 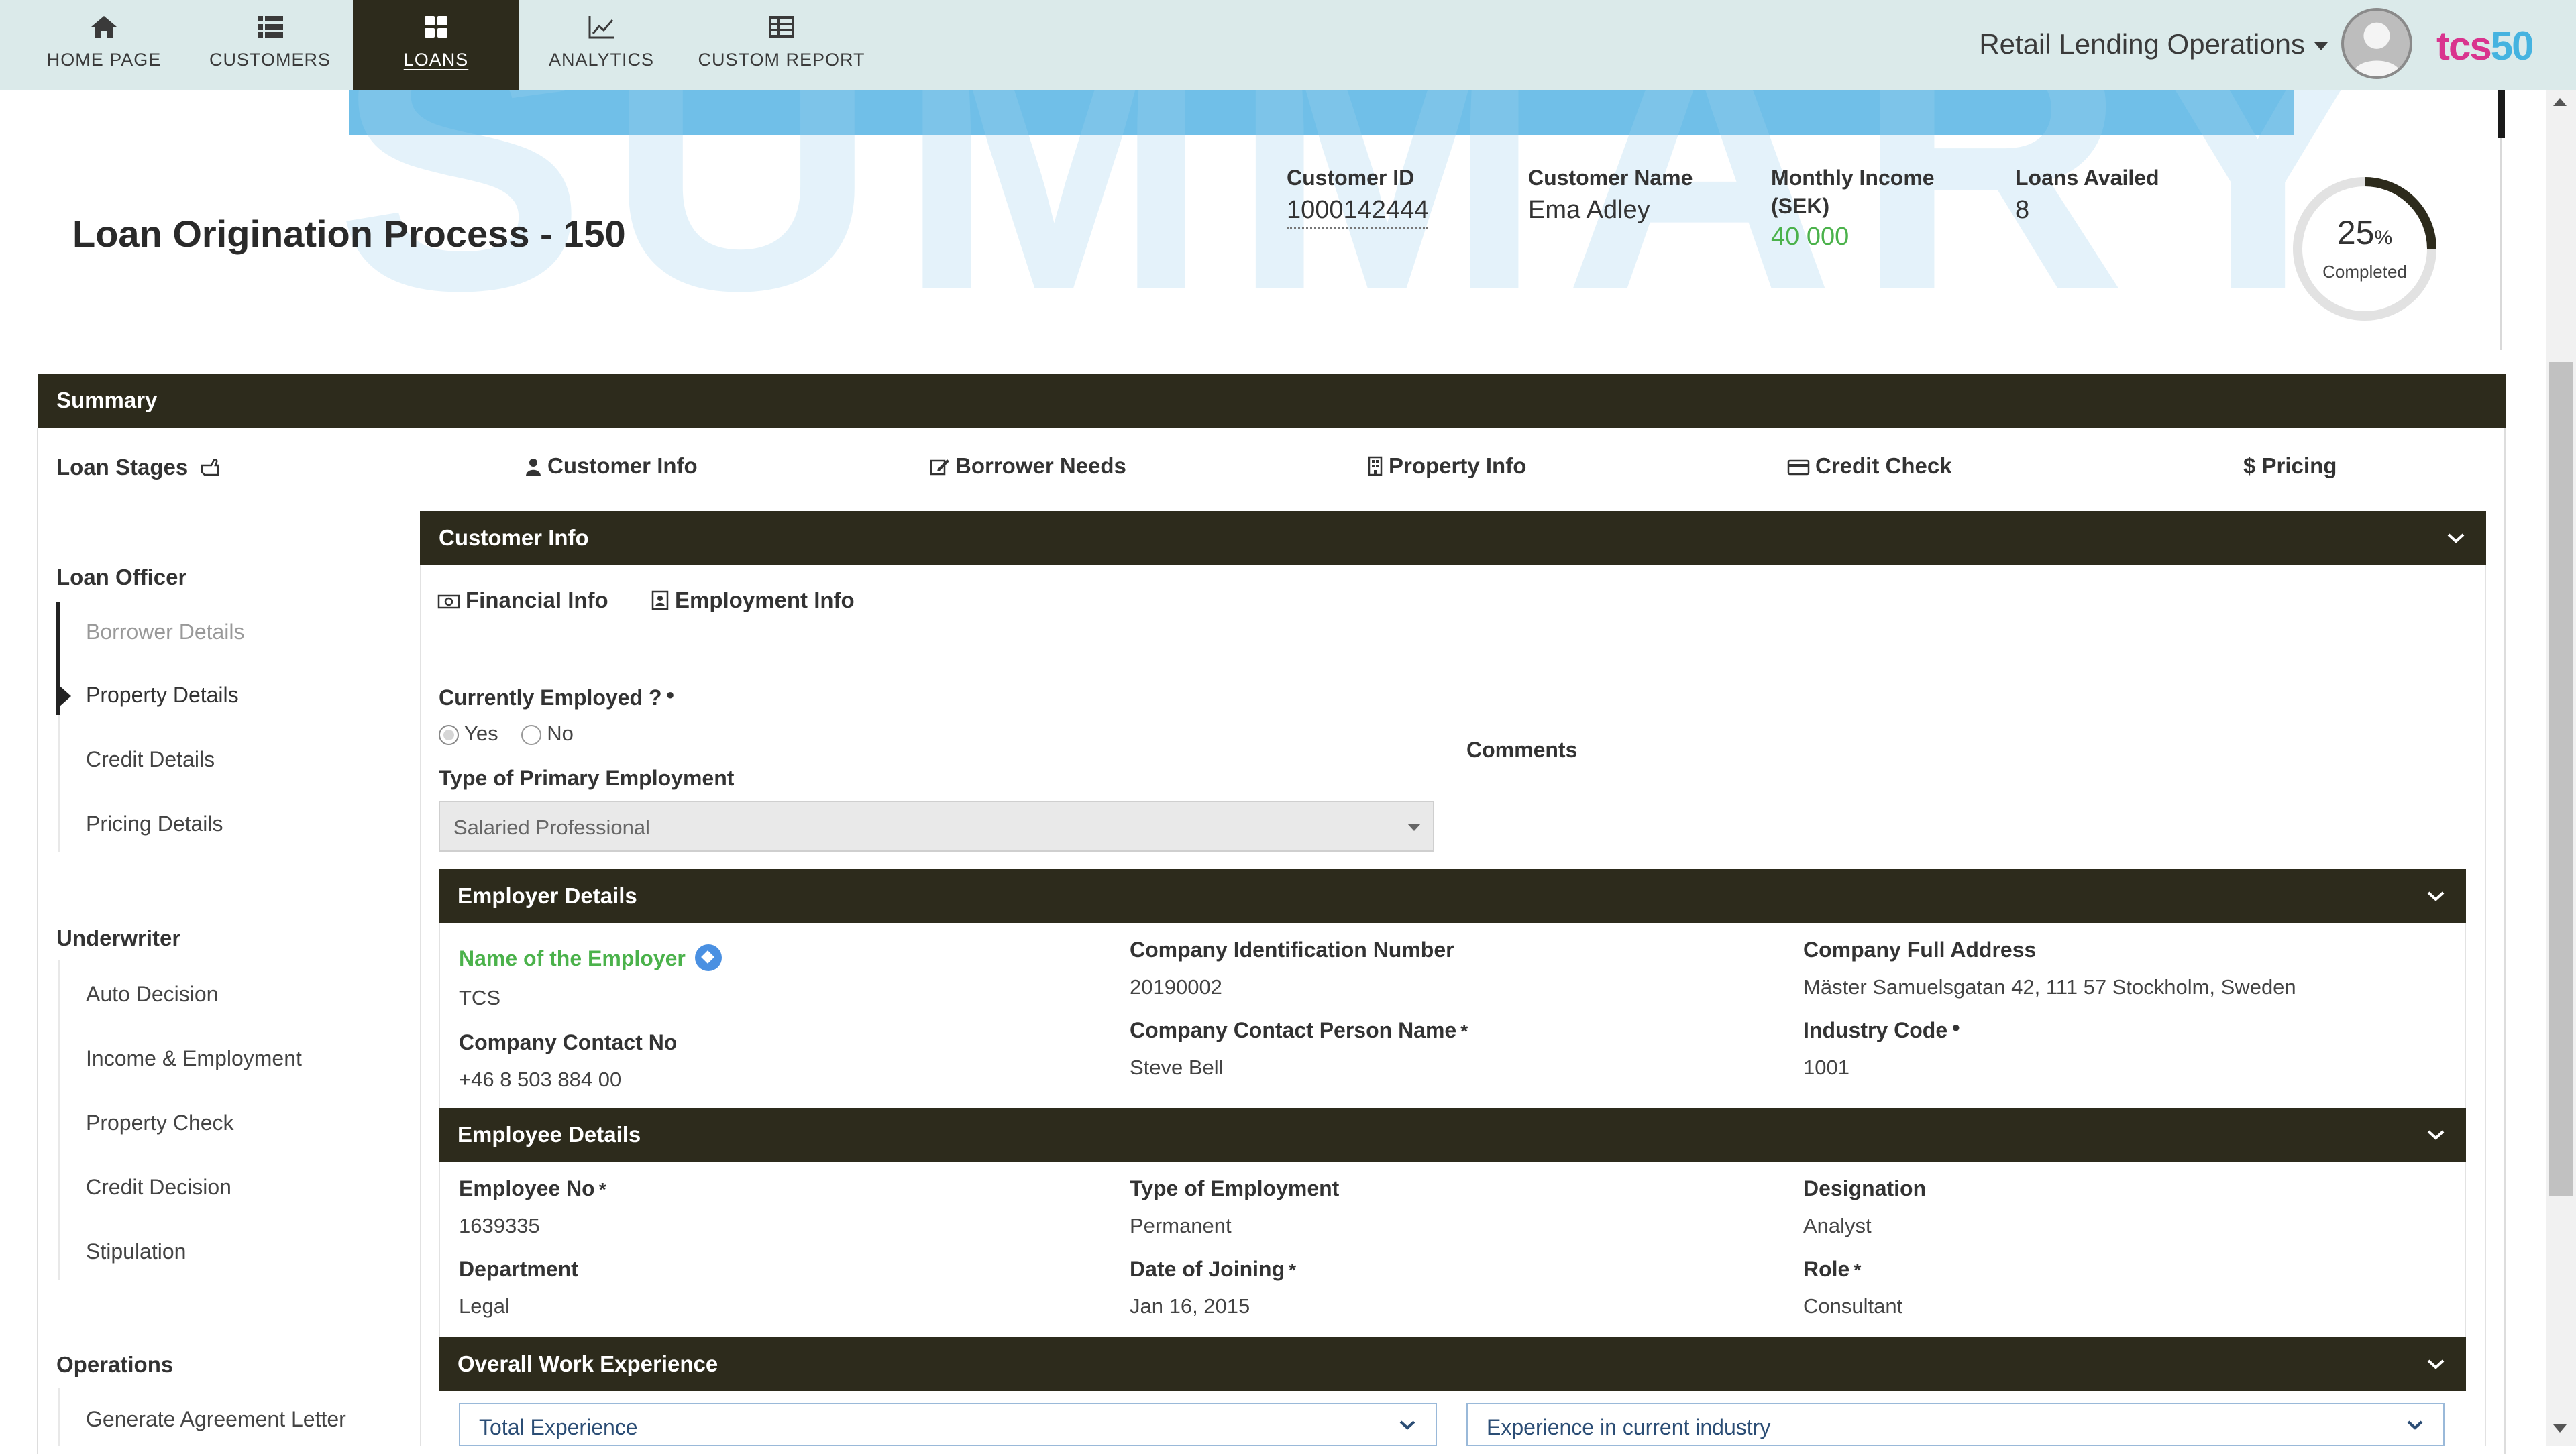 What do you see at coordinates (270, 45) in the screenshot?
I see `nav-customers: CUSTOMERS` at bounding box center [270, 45].